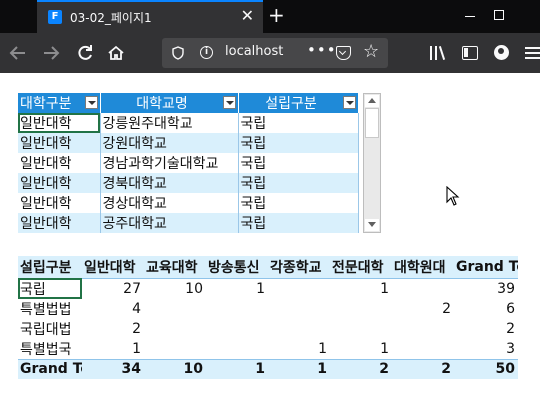 This screenshot has width=540, height=400. Describe the element at coordinates (116, 53) in the screenshot. I see `home-button` at that location.